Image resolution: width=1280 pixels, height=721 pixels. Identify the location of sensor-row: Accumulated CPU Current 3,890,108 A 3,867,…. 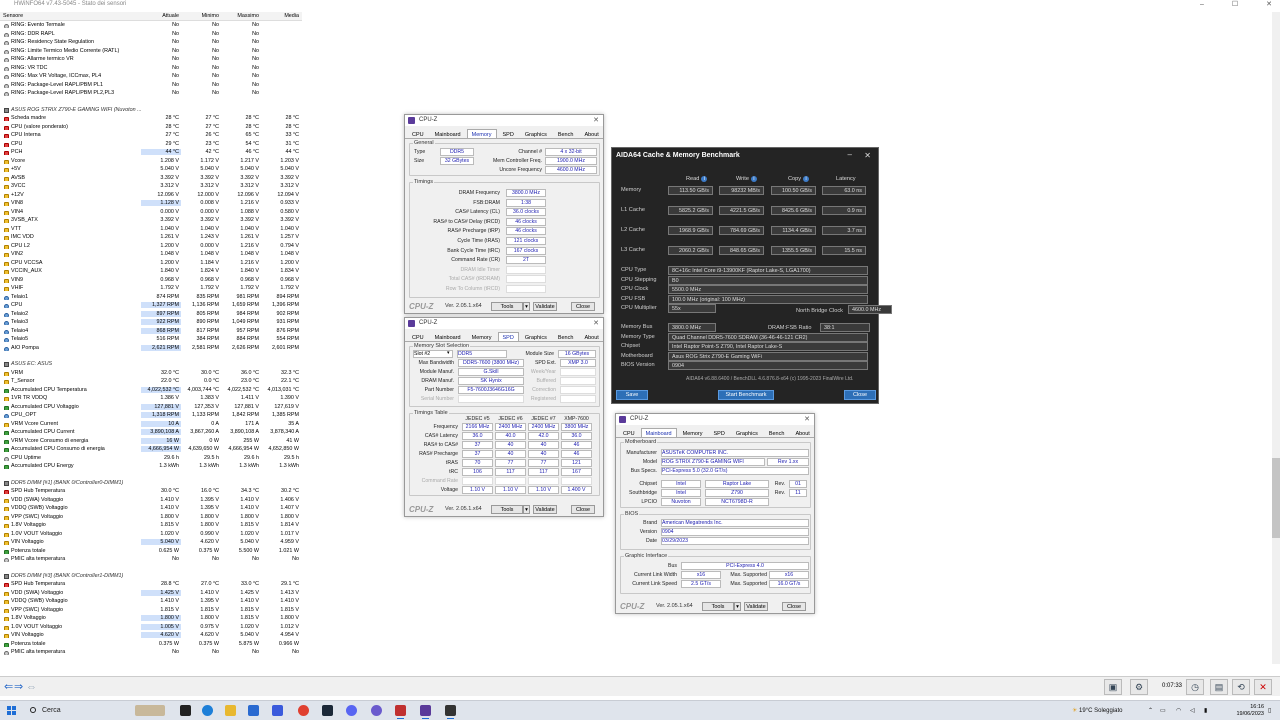
(151, 432).